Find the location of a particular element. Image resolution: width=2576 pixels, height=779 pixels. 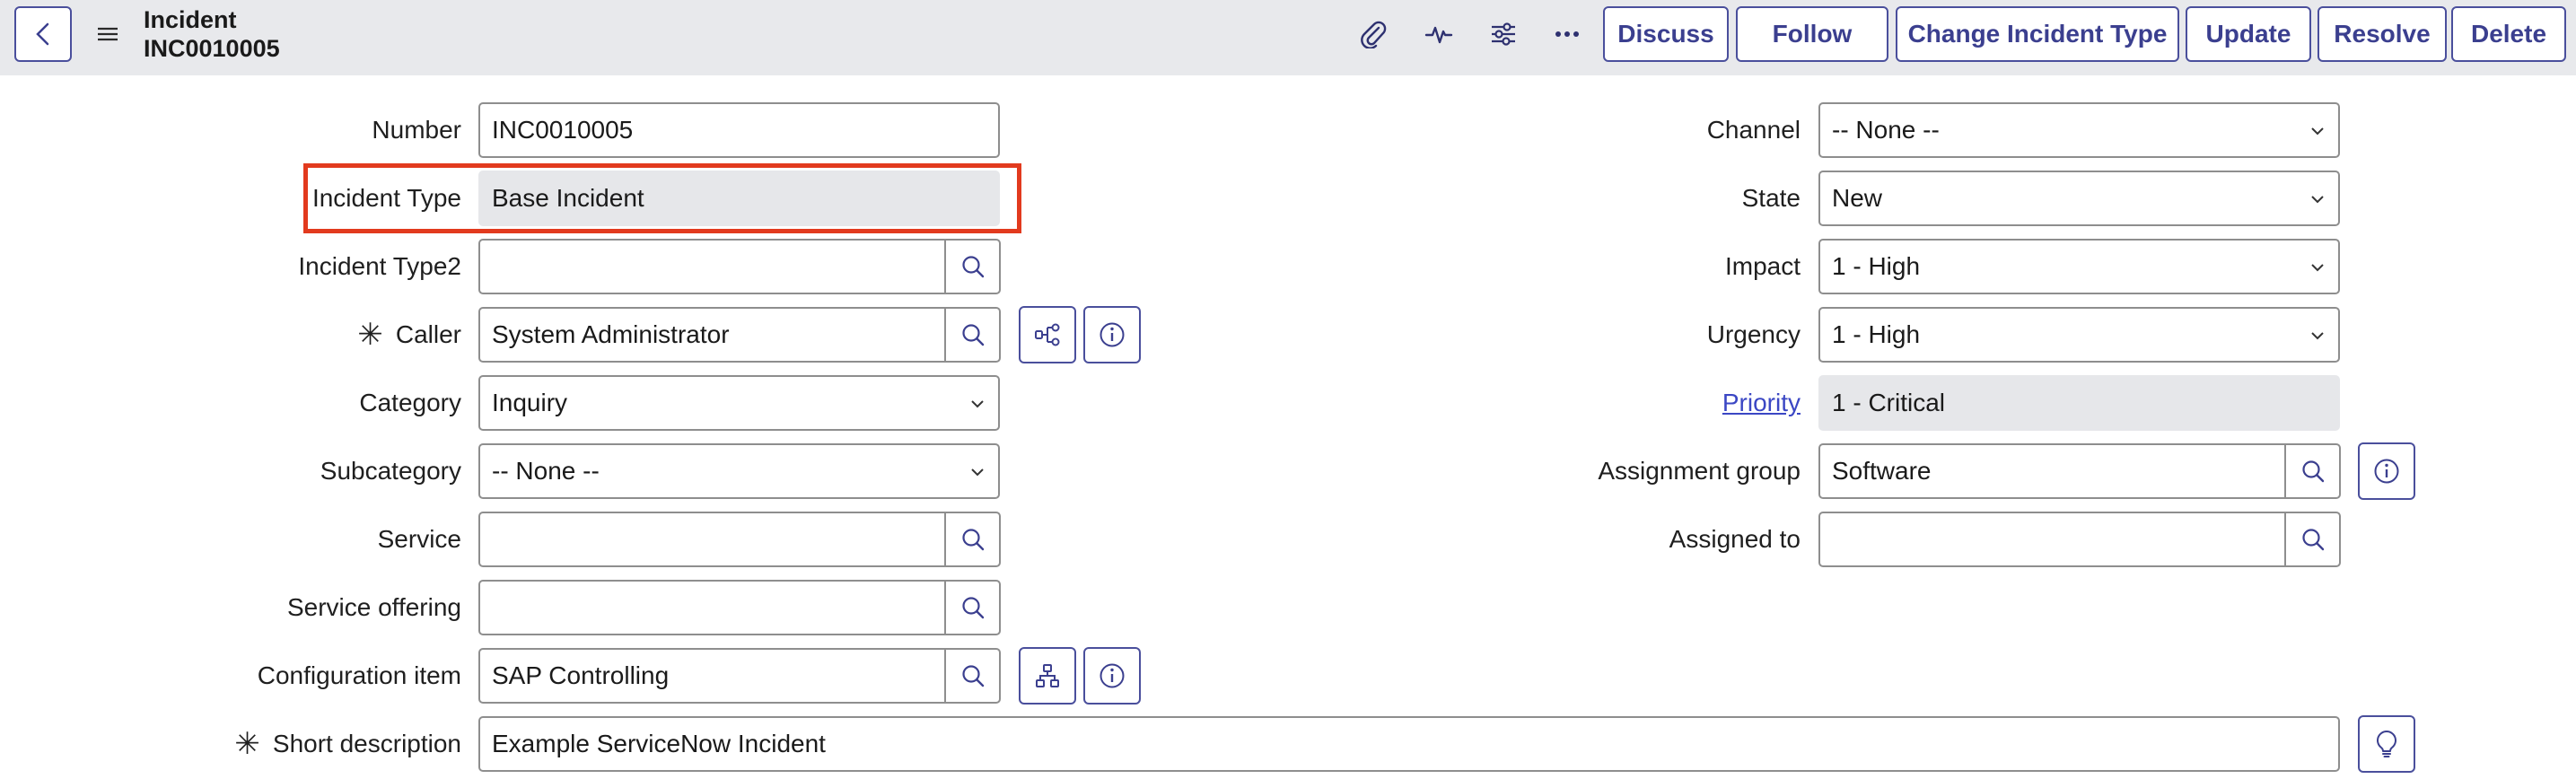

number-field: INC0010005 is located at coordinates (739, 130).